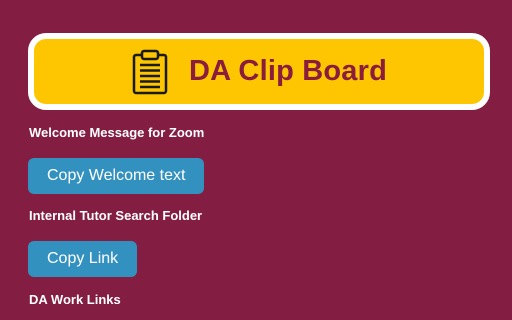 Image resolution: width=512 pixels, height=320 pixels. What do you see at coordinates (83, 259) in the screenshot?
I see `copy-link-button: Copy Link` at bounding box center [83, 259].